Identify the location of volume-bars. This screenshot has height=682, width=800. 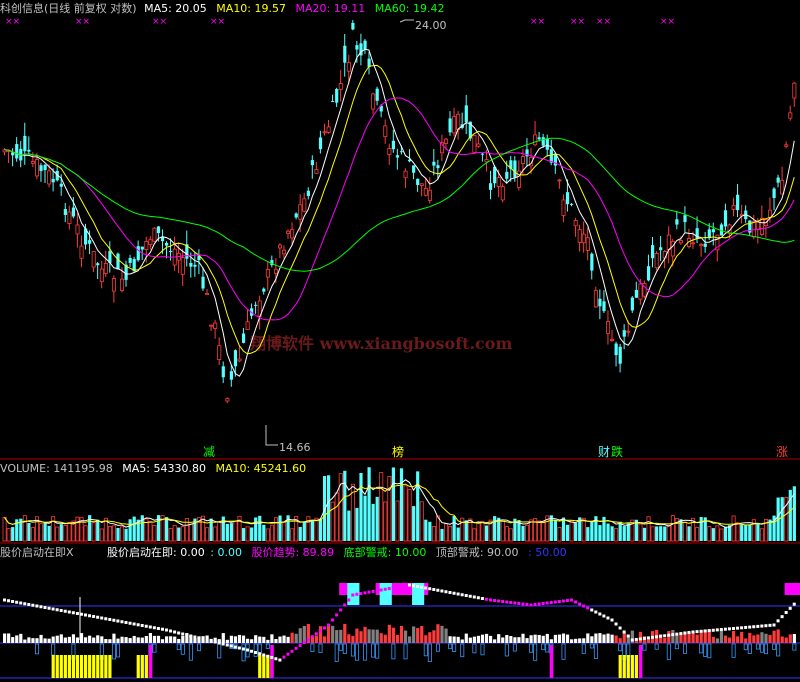
(399, 504).